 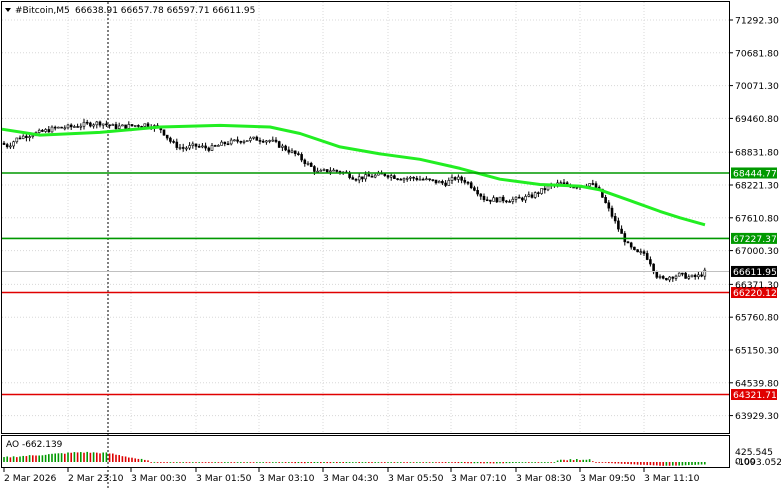 What do you see at coordinates (42, 11) in the screenshot?
I see `chart-symbol: #Bitcoin,M5` at bounding box center [42, 11].